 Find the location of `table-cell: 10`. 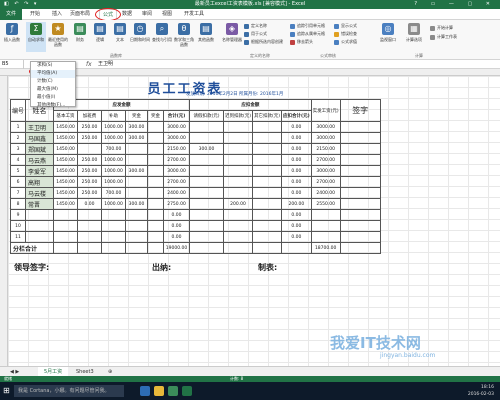

table-cell: 10 is located at coordinates (18, 226).